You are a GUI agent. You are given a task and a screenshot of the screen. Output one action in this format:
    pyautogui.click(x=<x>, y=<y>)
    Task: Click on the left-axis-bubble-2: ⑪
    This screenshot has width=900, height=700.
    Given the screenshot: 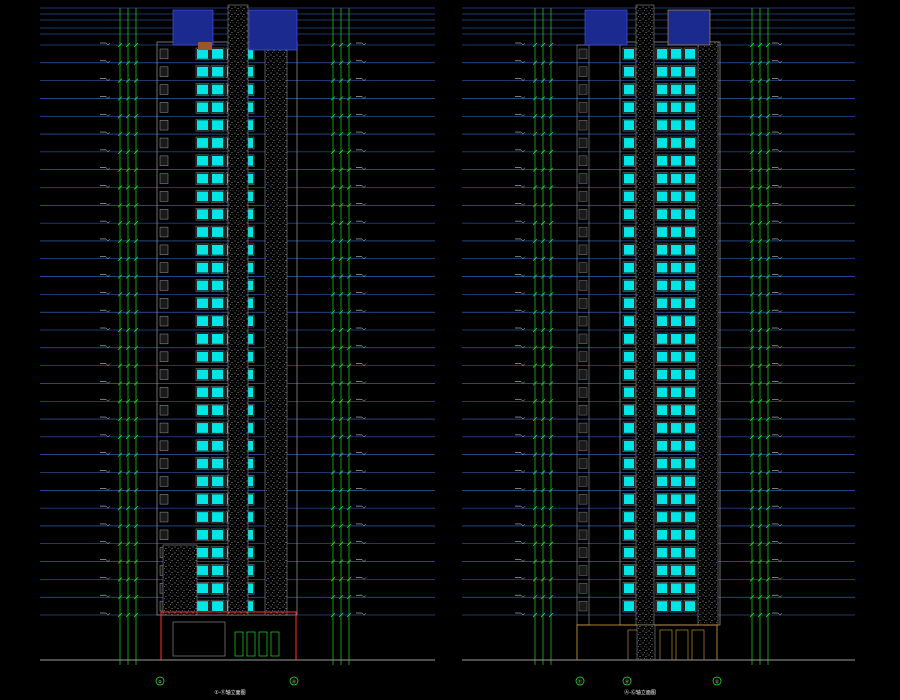 What is the action you would take?
    pyautogui.click(x=294, y=681)
    